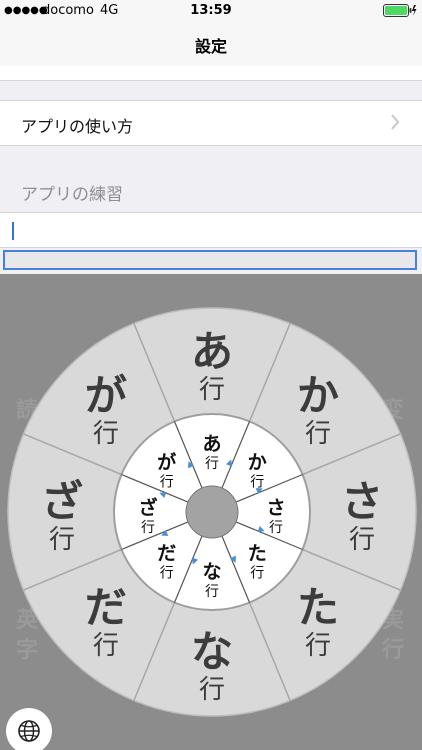 This screenshot has width=422, height=750. Describe the element at coordinates (29, 733) in the screenshot. I see `globe-icon` at that location.